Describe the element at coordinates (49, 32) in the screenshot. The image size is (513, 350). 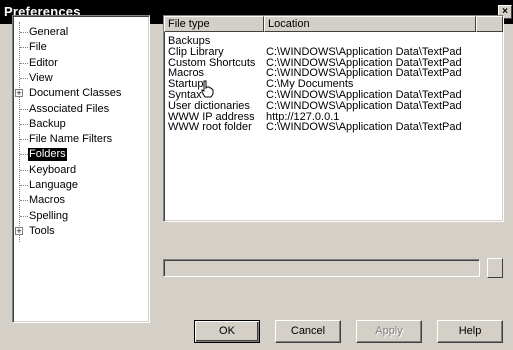
I see `tree-item-label: General` at that location.